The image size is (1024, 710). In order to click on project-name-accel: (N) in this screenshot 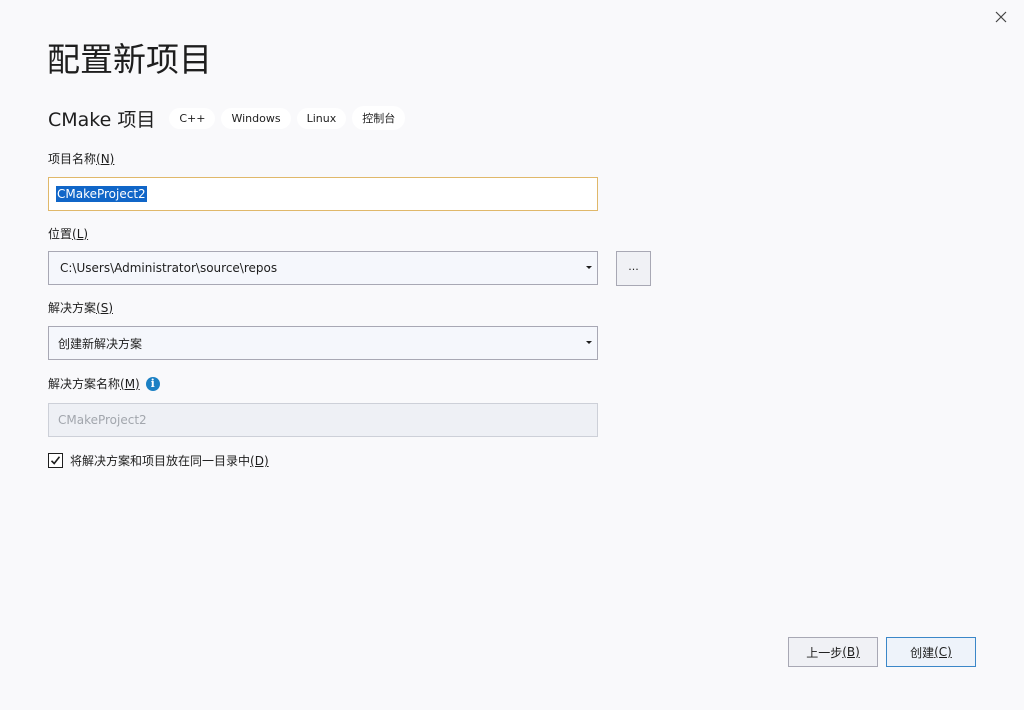, I will do `click(105, 158)`.